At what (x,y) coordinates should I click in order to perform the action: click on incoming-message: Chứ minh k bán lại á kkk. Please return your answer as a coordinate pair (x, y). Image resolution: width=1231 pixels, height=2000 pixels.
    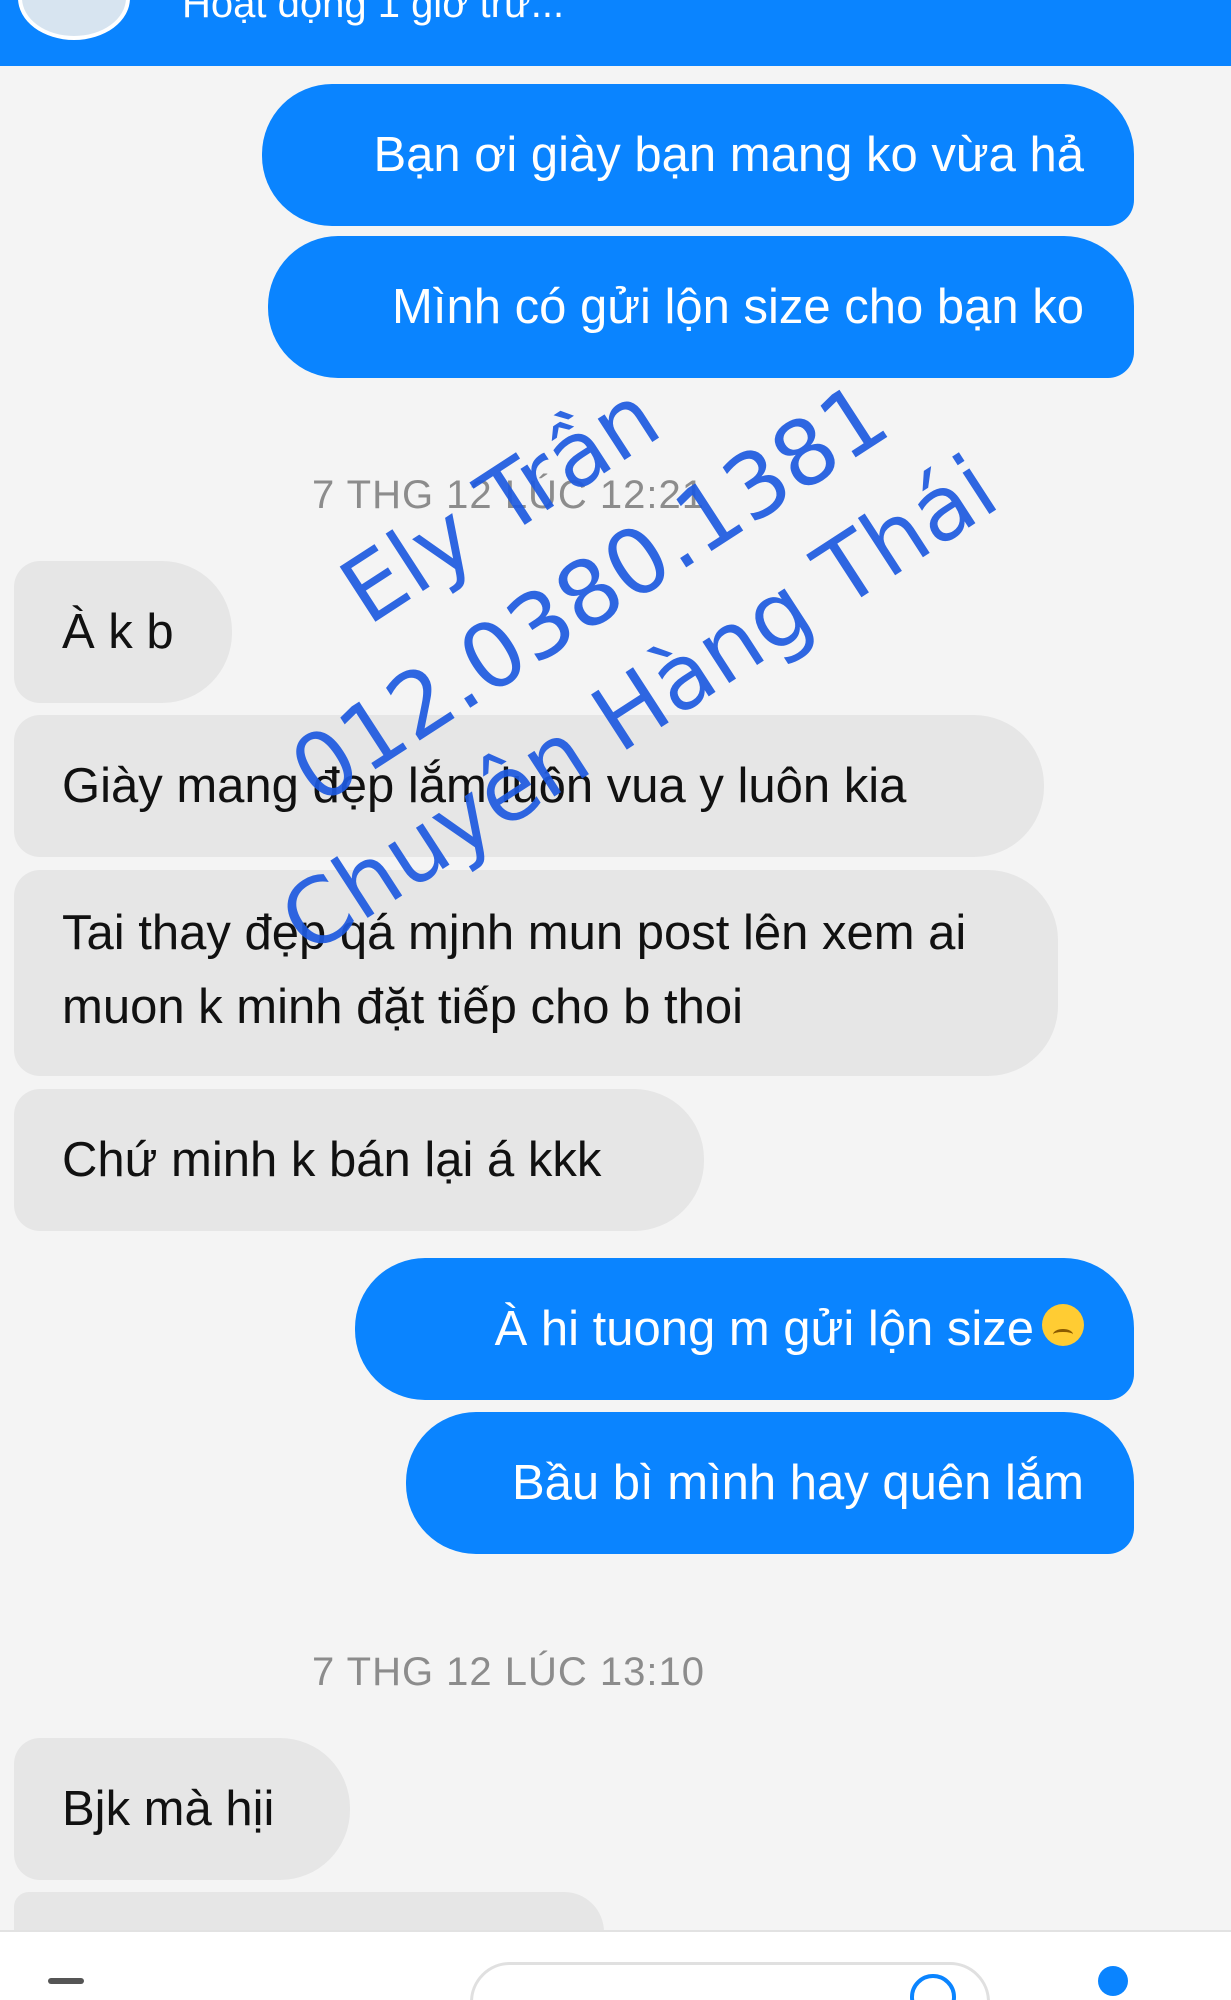
    Looking at the image, I should click on (359, 1160).